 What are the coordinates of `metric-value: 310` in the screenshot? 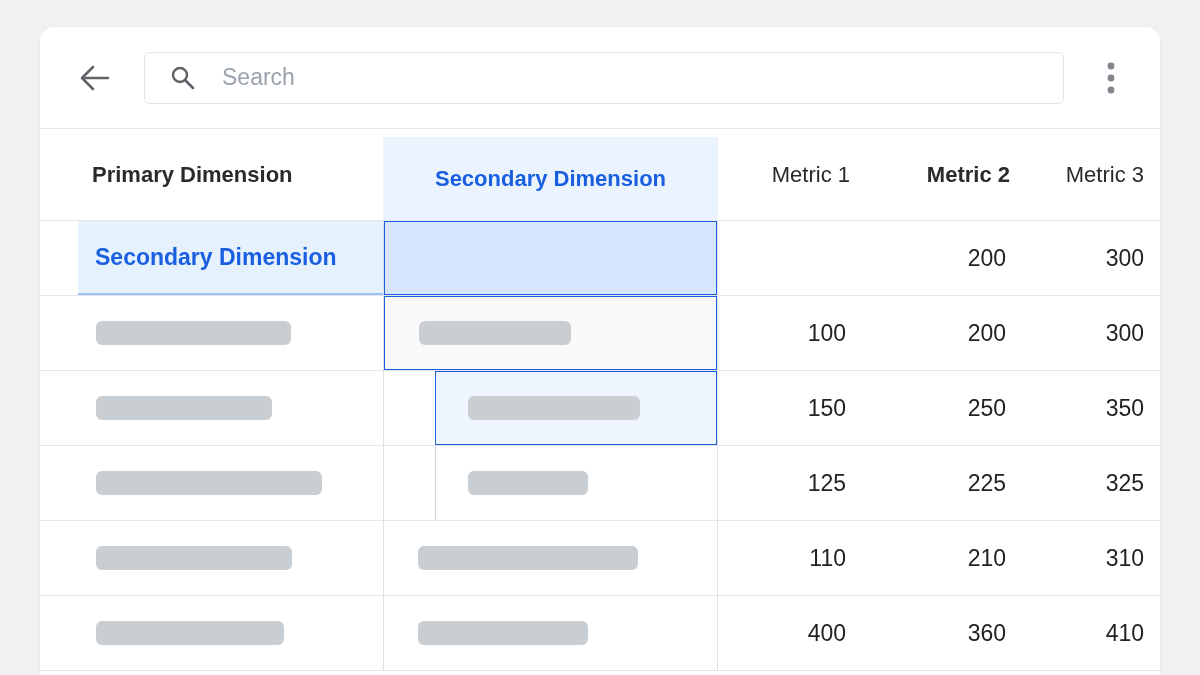 It's located at (1124, 558).